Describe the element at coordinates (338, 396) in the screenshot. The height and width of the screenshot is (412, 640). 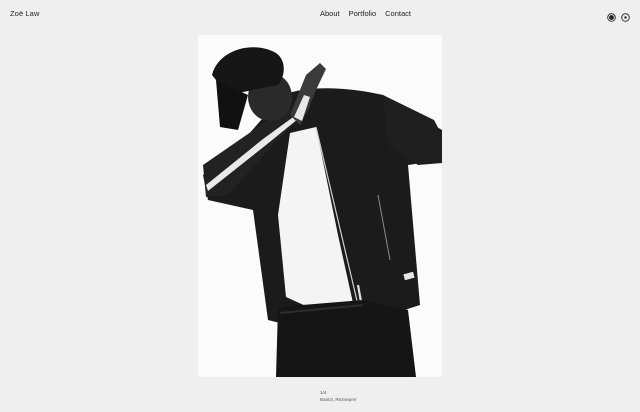
I see `photo-caption: 1/4 Bantzi, Rezneperr` at that location.